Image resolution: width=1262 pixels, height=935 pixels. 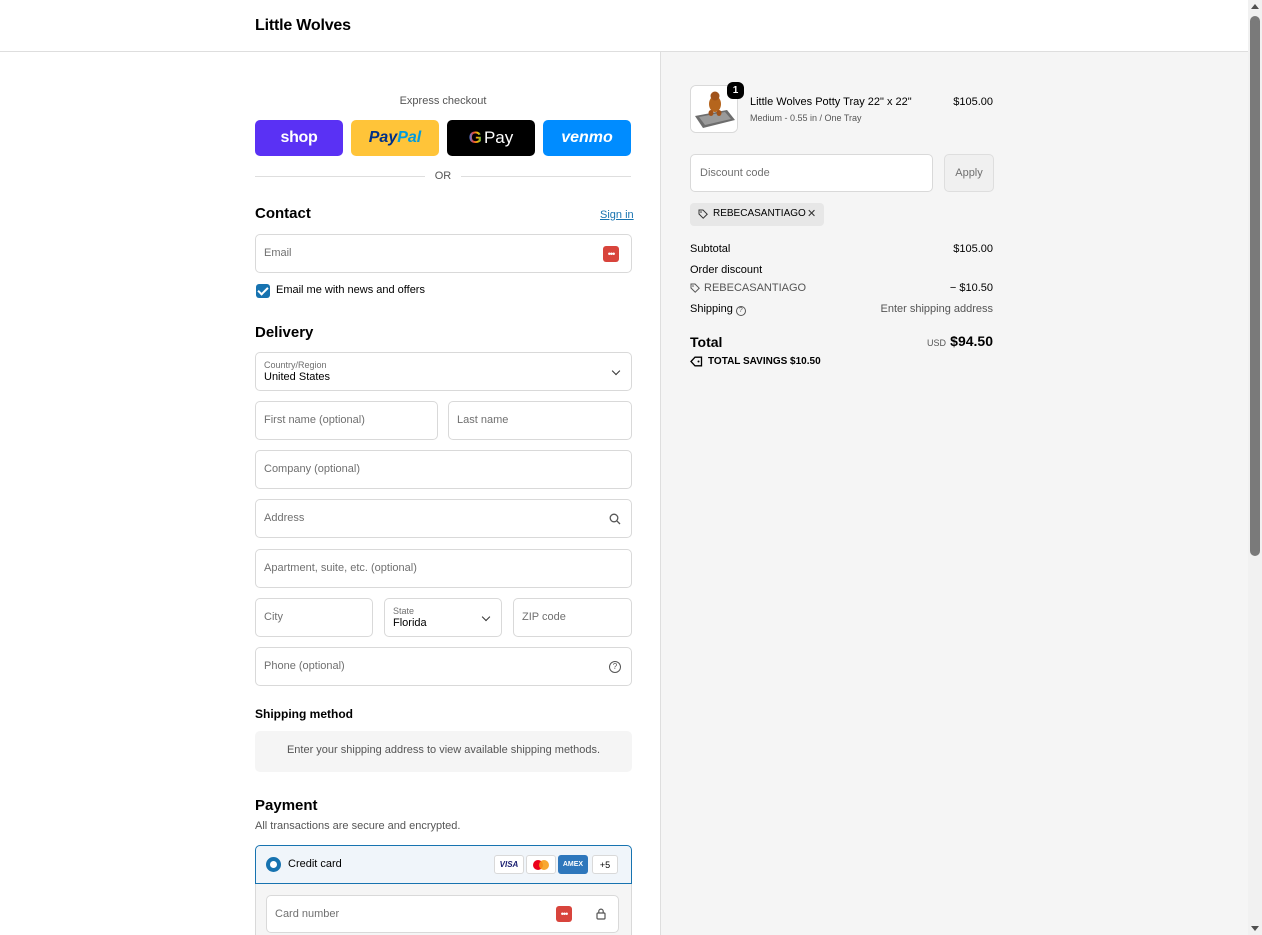 I want to click on contact-title: Contact, so click(x=283, y=213).